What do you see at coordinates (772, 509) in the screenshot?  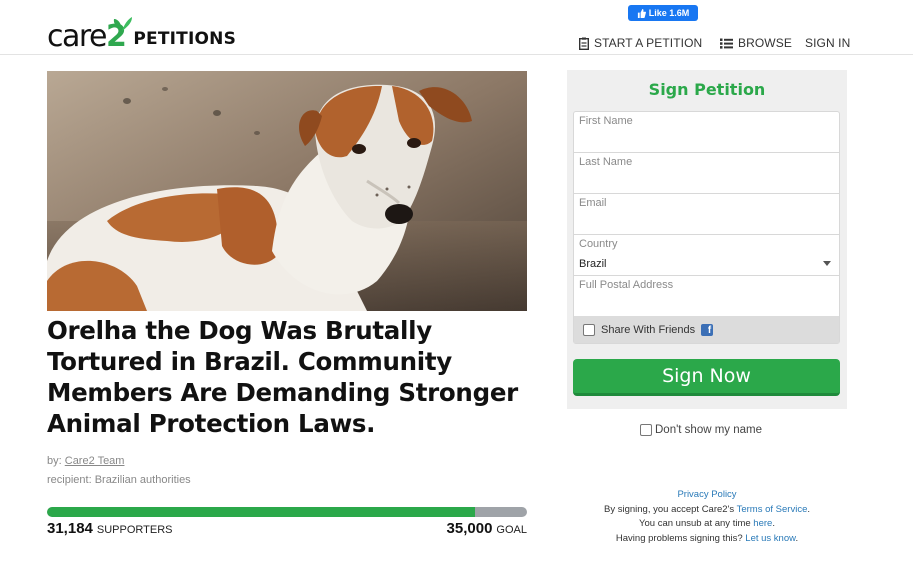 I see `terms-of-service-link: Terms of Service` at bounding box center [772, 509].